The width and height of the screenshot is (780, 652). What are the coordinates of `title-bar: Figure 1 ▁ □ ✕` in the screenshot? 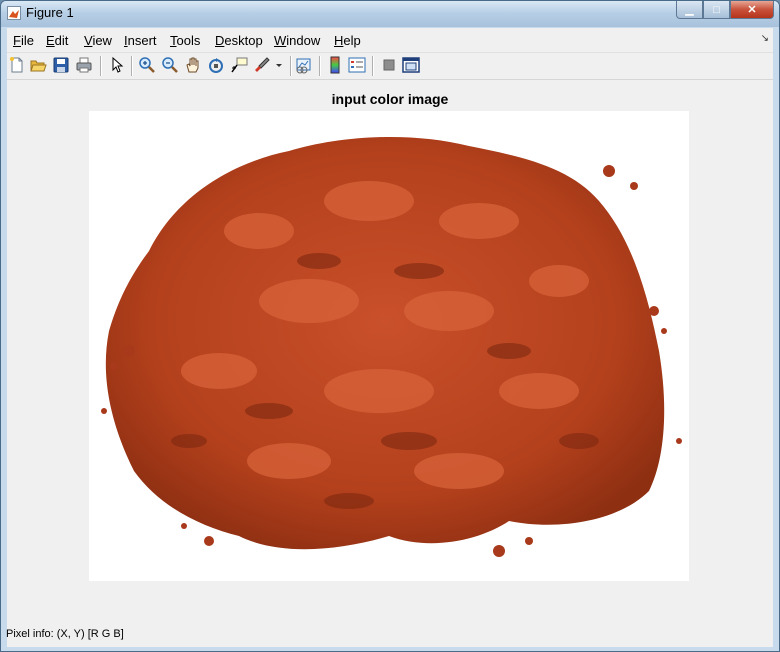 It's located at (390, 14).